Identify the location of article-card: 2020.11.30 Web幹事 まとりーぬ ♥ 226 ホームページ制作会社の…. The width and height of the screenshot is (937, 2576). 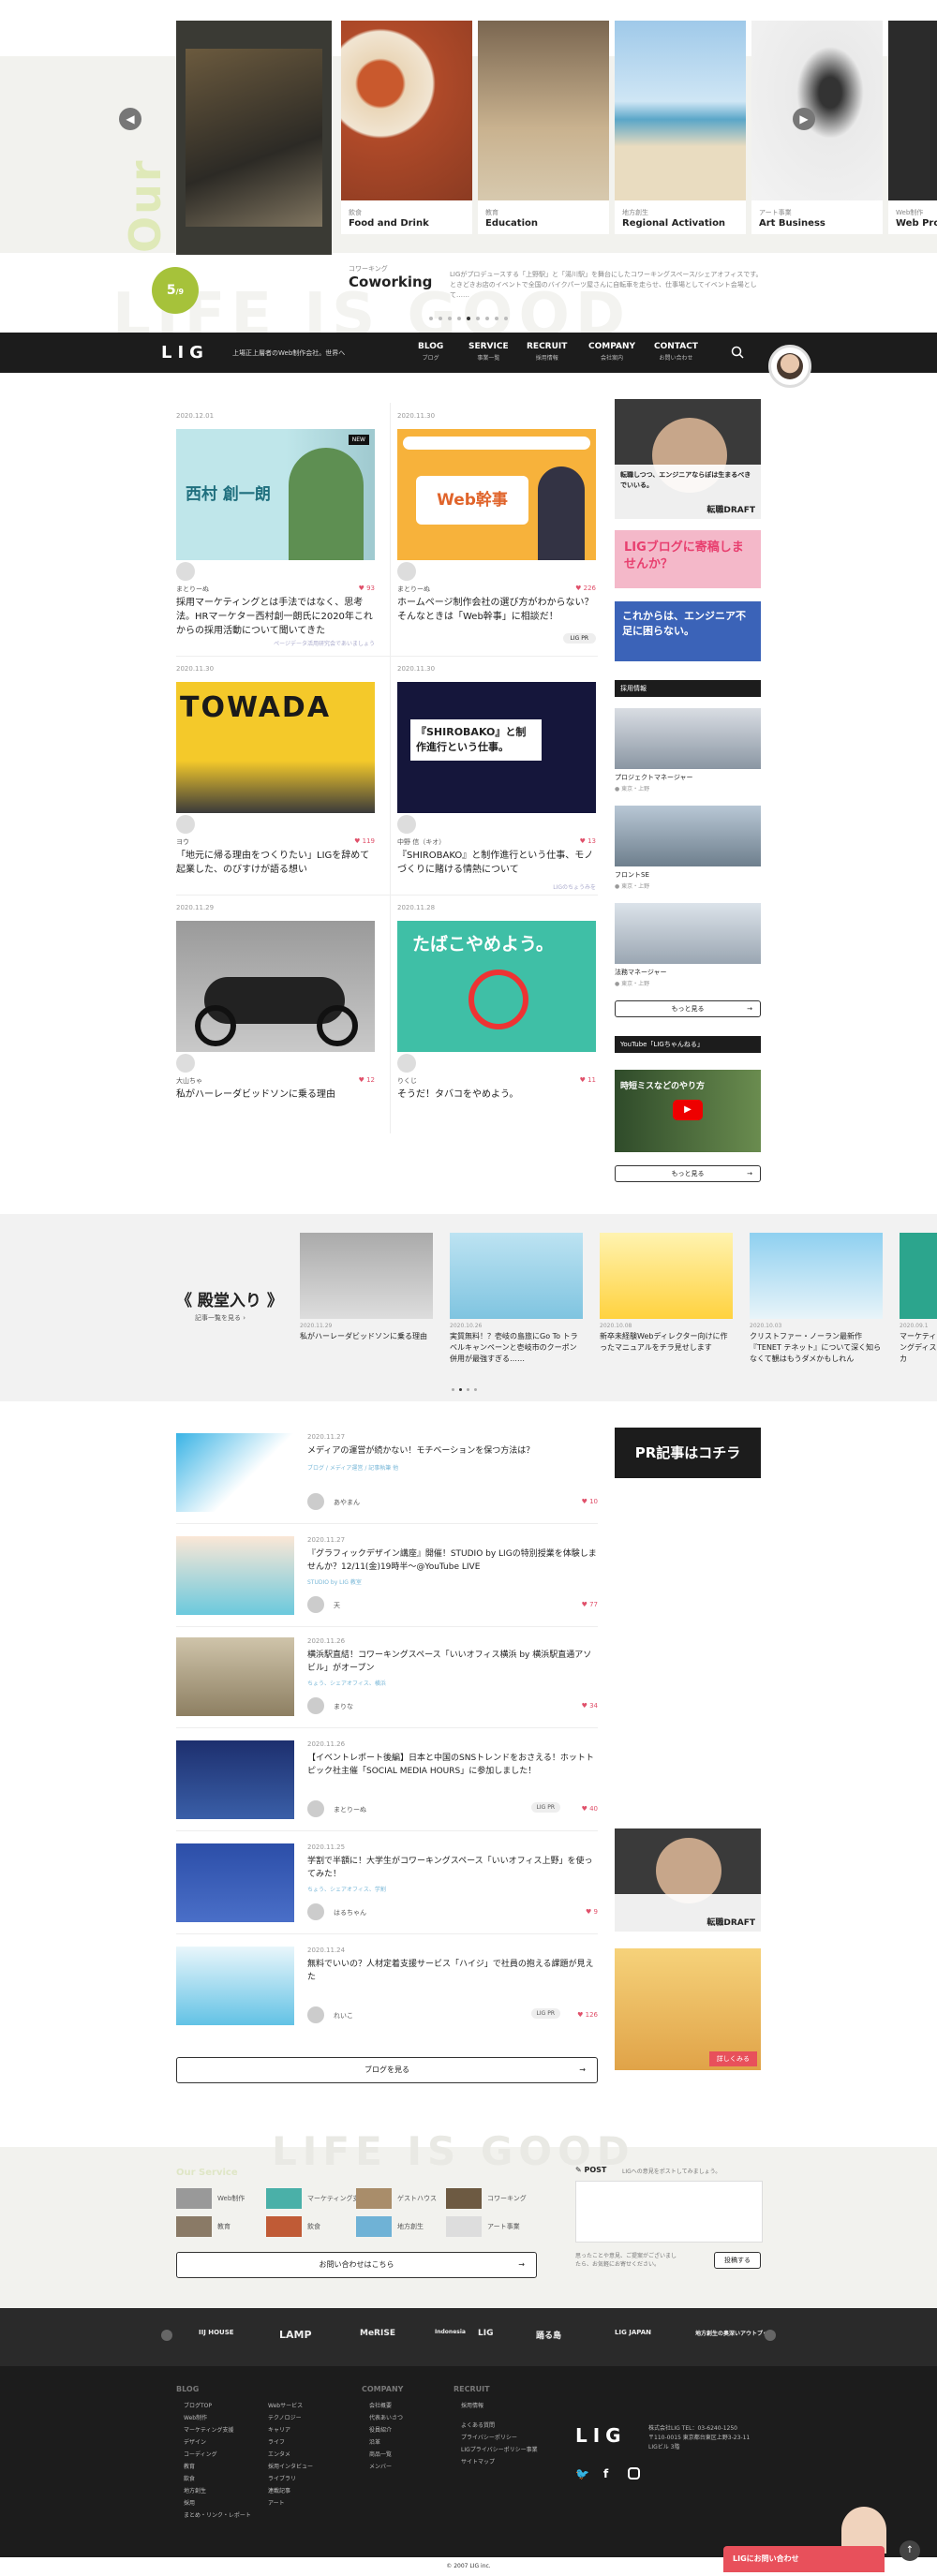
(496, 529).